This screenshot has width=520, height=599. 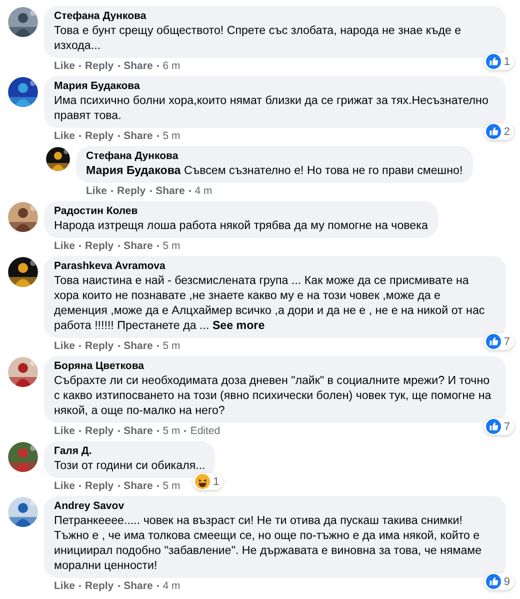 I want to click on comment-text: Народа изтрещя лоша работа някой трябва да му помогне на човека, so click(x=241, y=225).